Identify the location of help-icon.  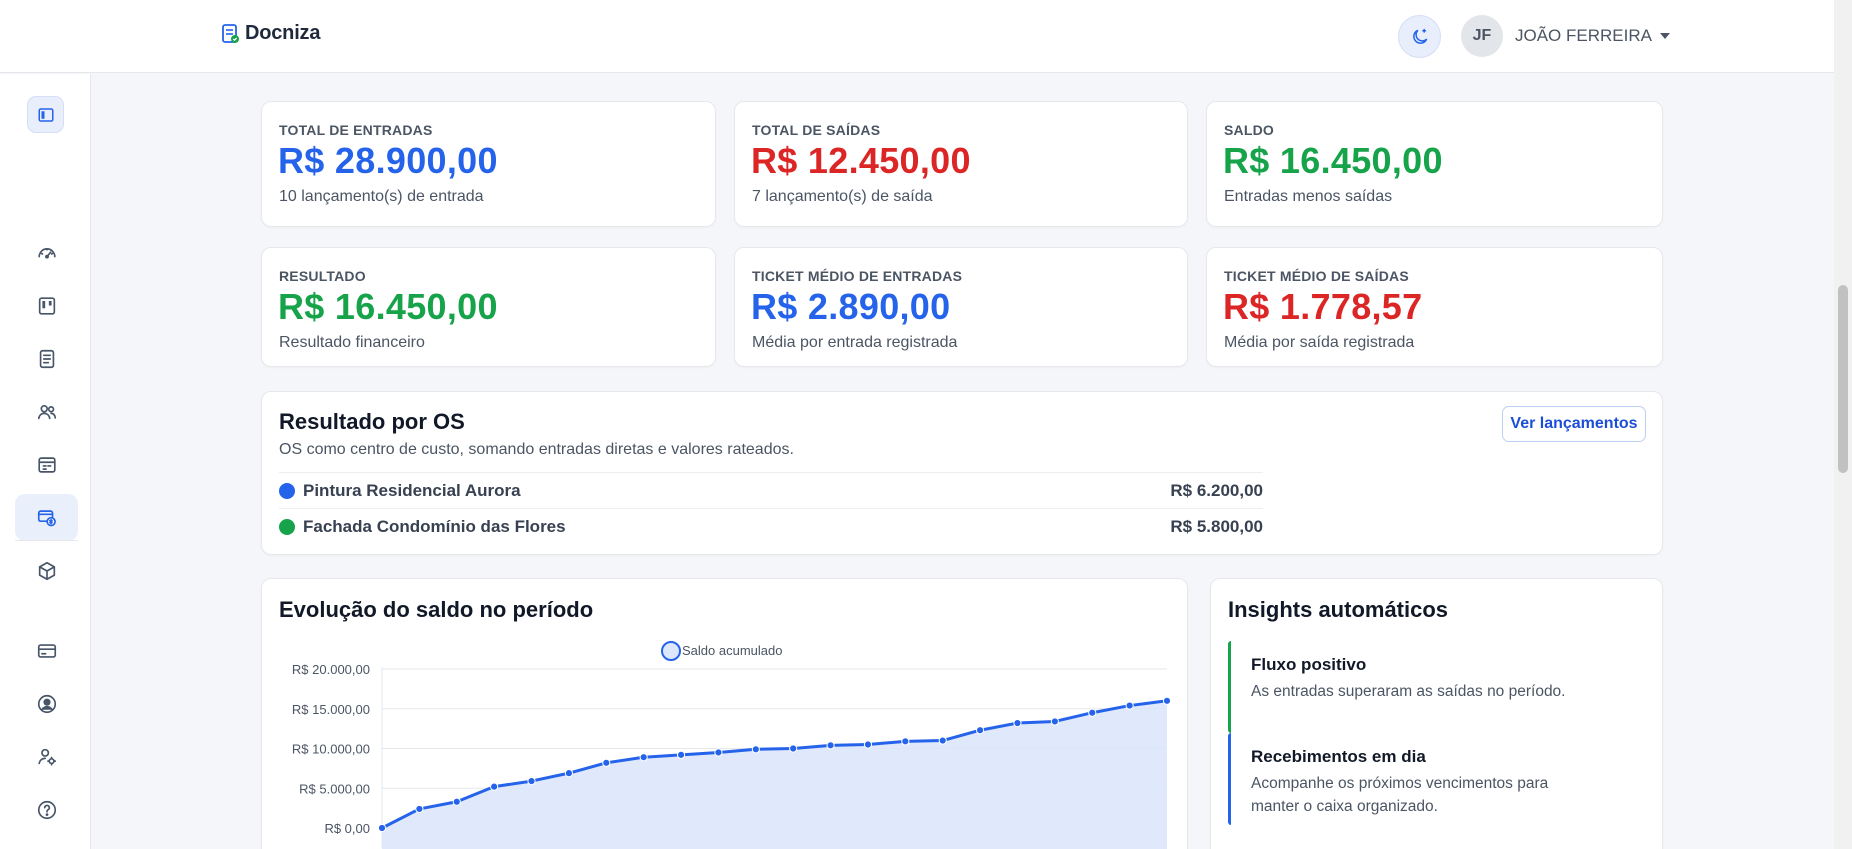
(46, 809).